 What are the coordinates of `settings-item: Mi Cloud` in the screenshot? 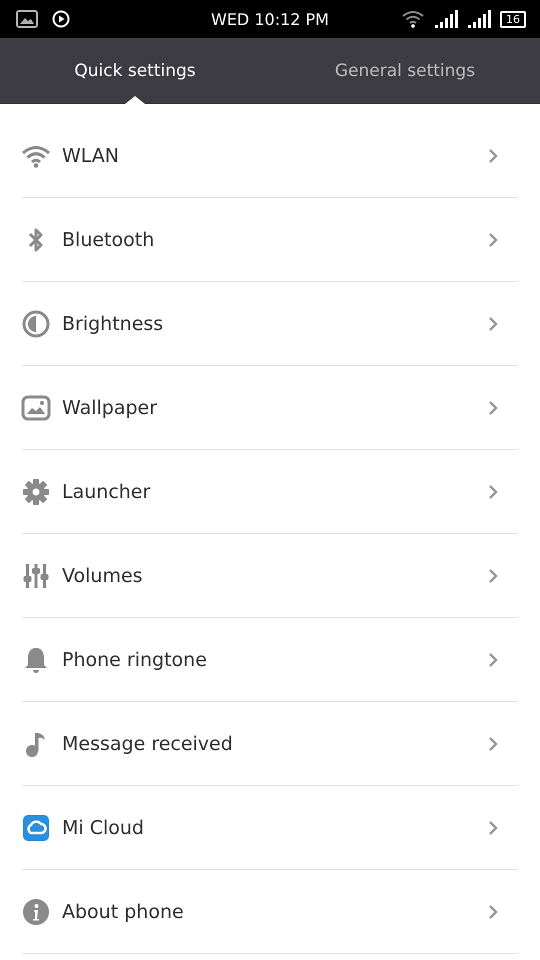 It's located at (270, 828).